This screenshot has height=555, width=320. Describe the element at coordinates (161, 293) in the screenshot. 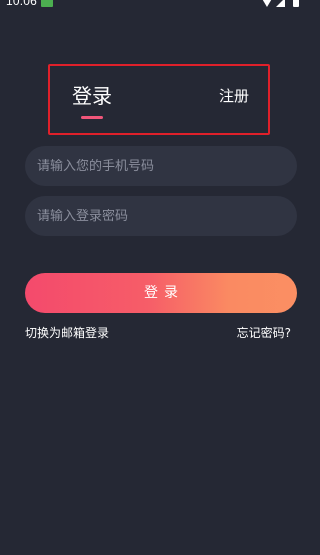

I see `login-button: 登录` at that location.